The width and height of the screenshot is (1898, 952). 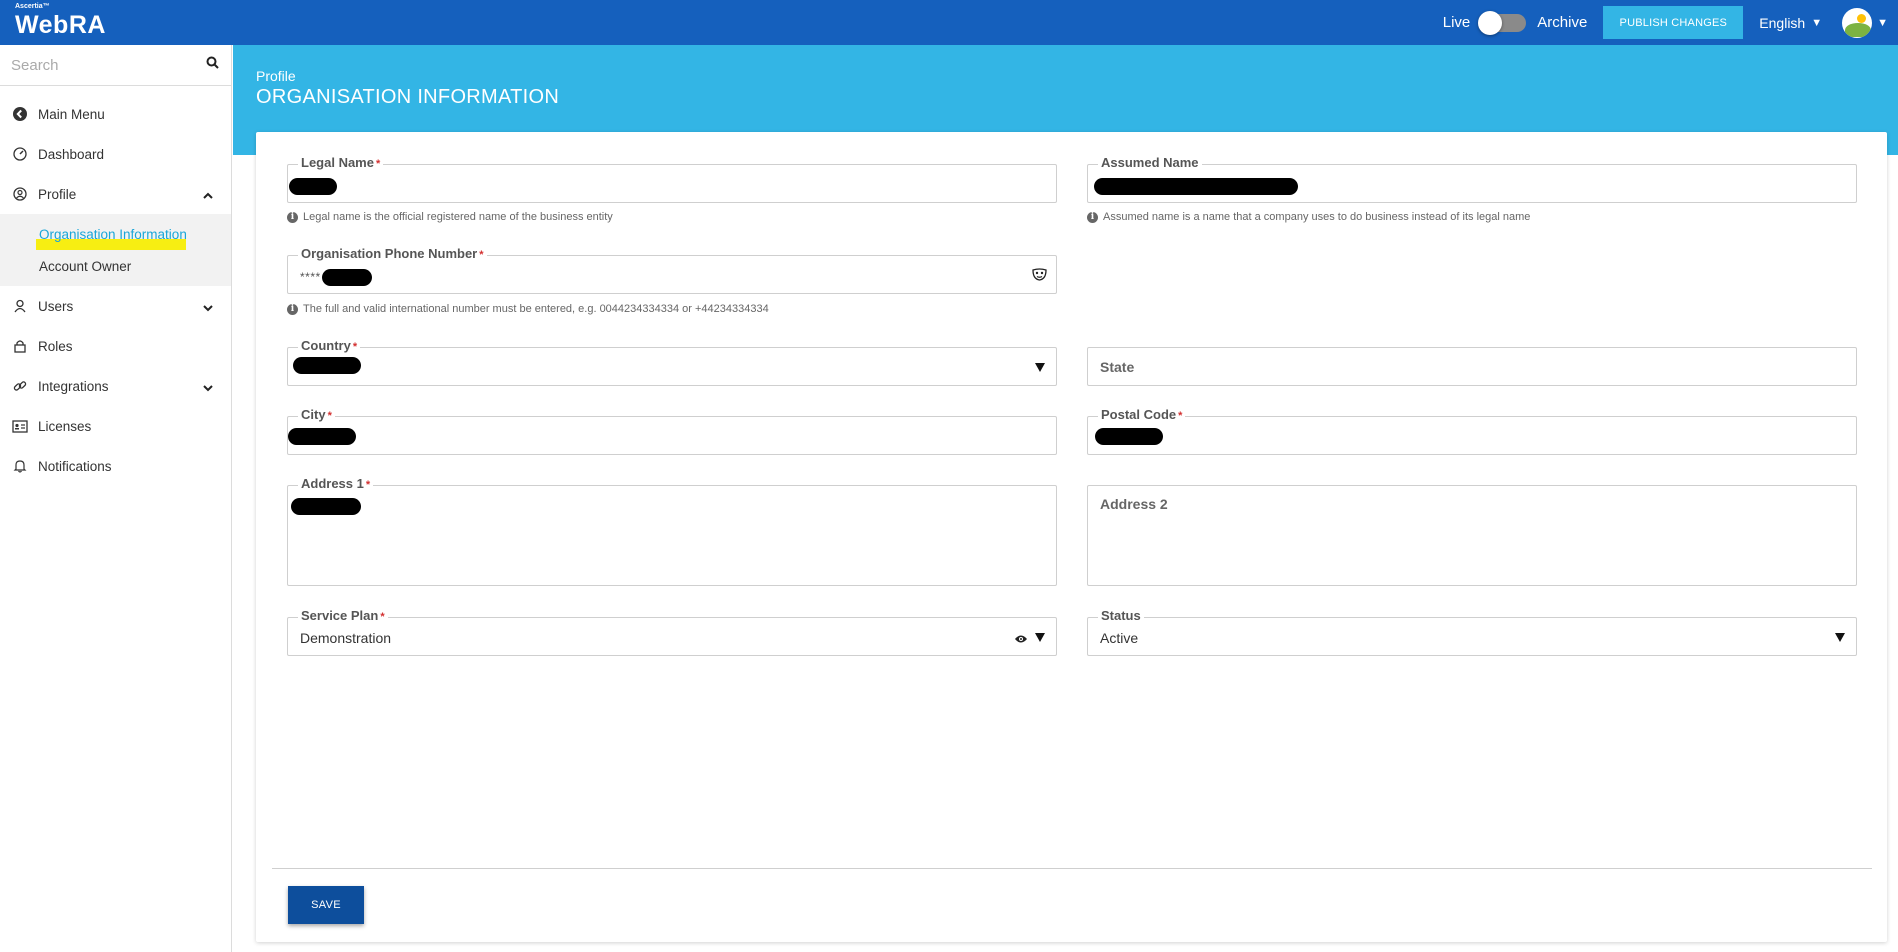 What do you see at coordinates (20, 306) in the screenshot?
I see `users-icon` at bounding box center [20, 306].